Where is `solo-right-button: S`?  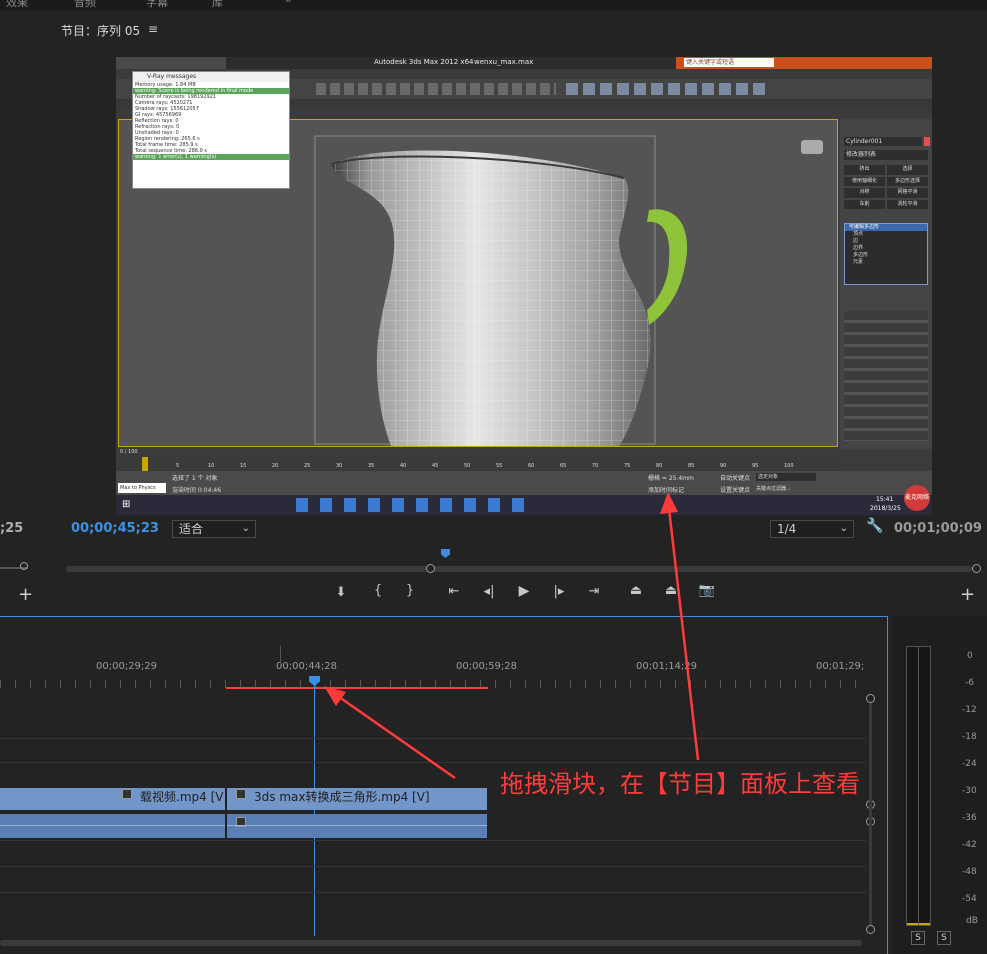
solo-right-button: S is located at coordinates (944, 938).